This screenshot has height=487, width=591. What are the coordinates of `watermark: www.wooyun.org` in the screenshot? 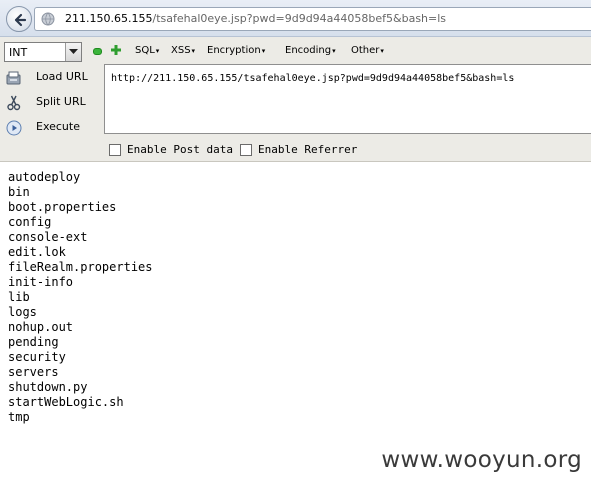 It's located at (481, 460).